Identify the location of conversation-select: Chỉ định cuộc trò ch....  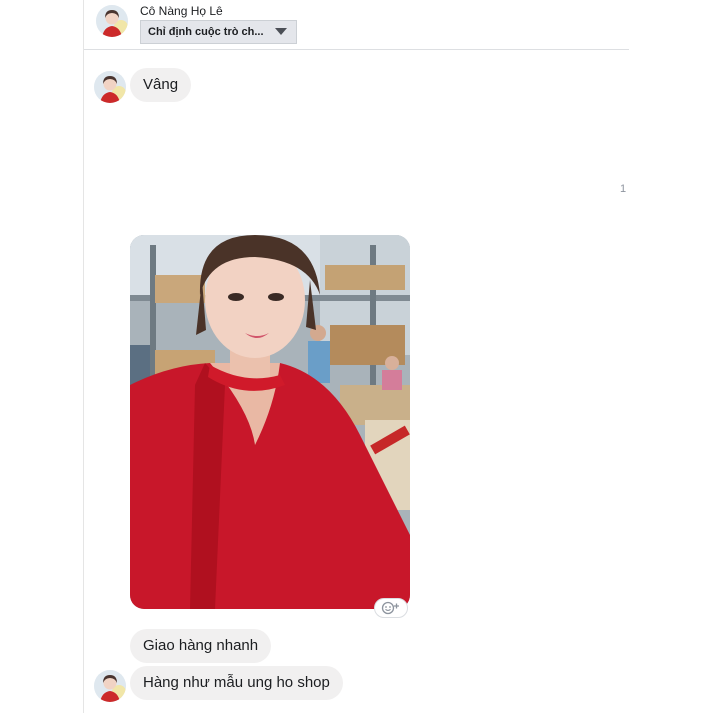
(218, 32).